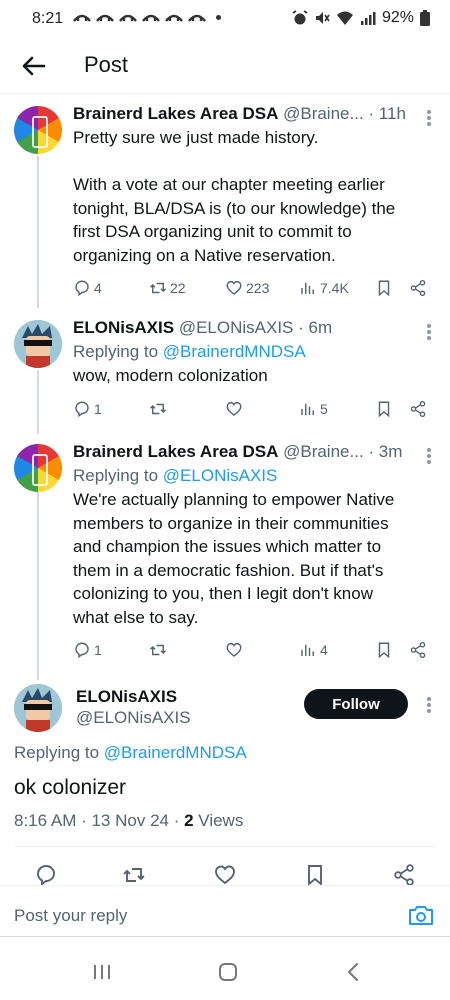 Image resolution: width=450 pixels, height=1000 pixels. Describe the element at coordinates (258, 288) in the screenshot. I see `like-count: 223` at that location.